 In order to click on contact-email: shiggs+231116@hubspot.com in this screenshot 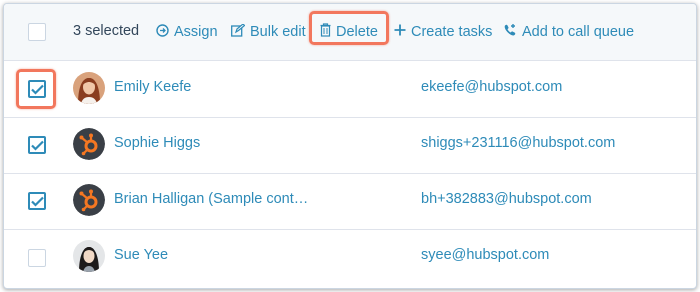, I will do `click(518, 143)`.